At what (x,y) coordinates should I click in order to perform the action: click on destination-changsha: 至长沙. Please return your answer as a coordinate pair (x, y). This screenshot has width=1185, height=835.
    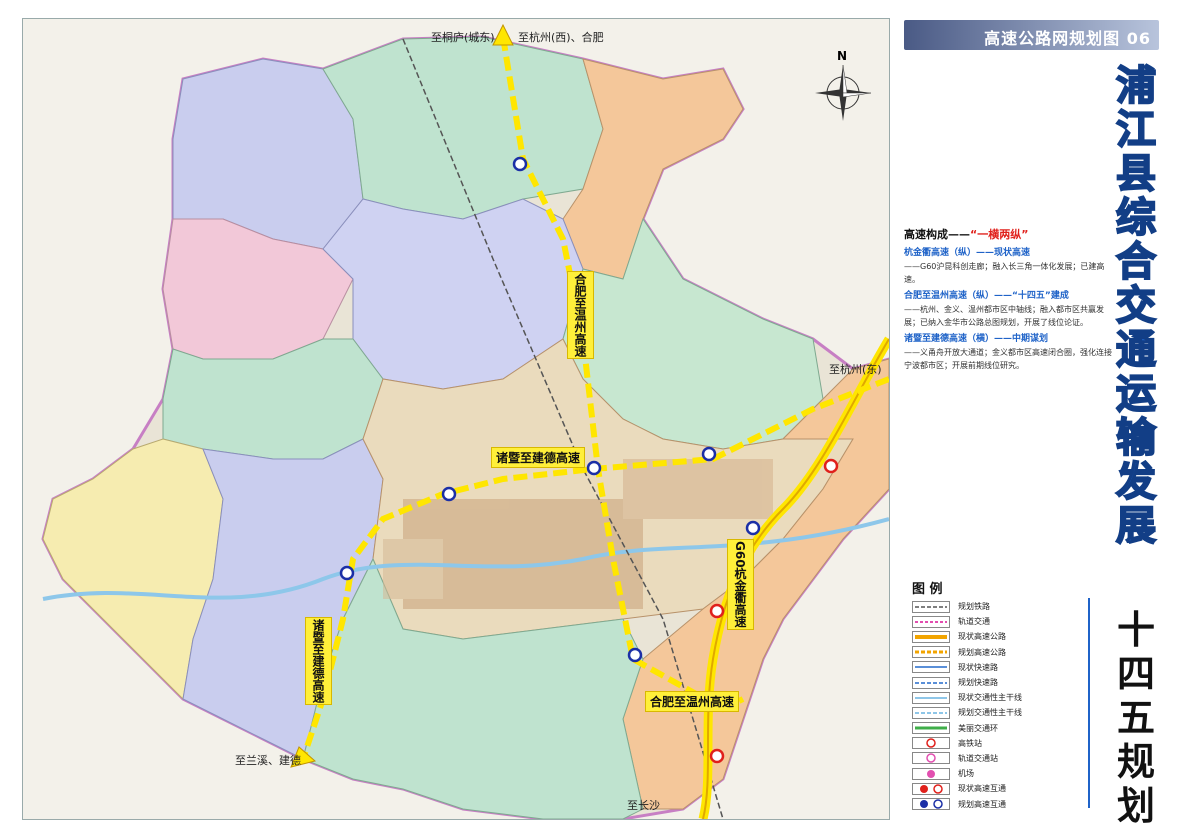
    Looking at the image, I should click on (643, 805).